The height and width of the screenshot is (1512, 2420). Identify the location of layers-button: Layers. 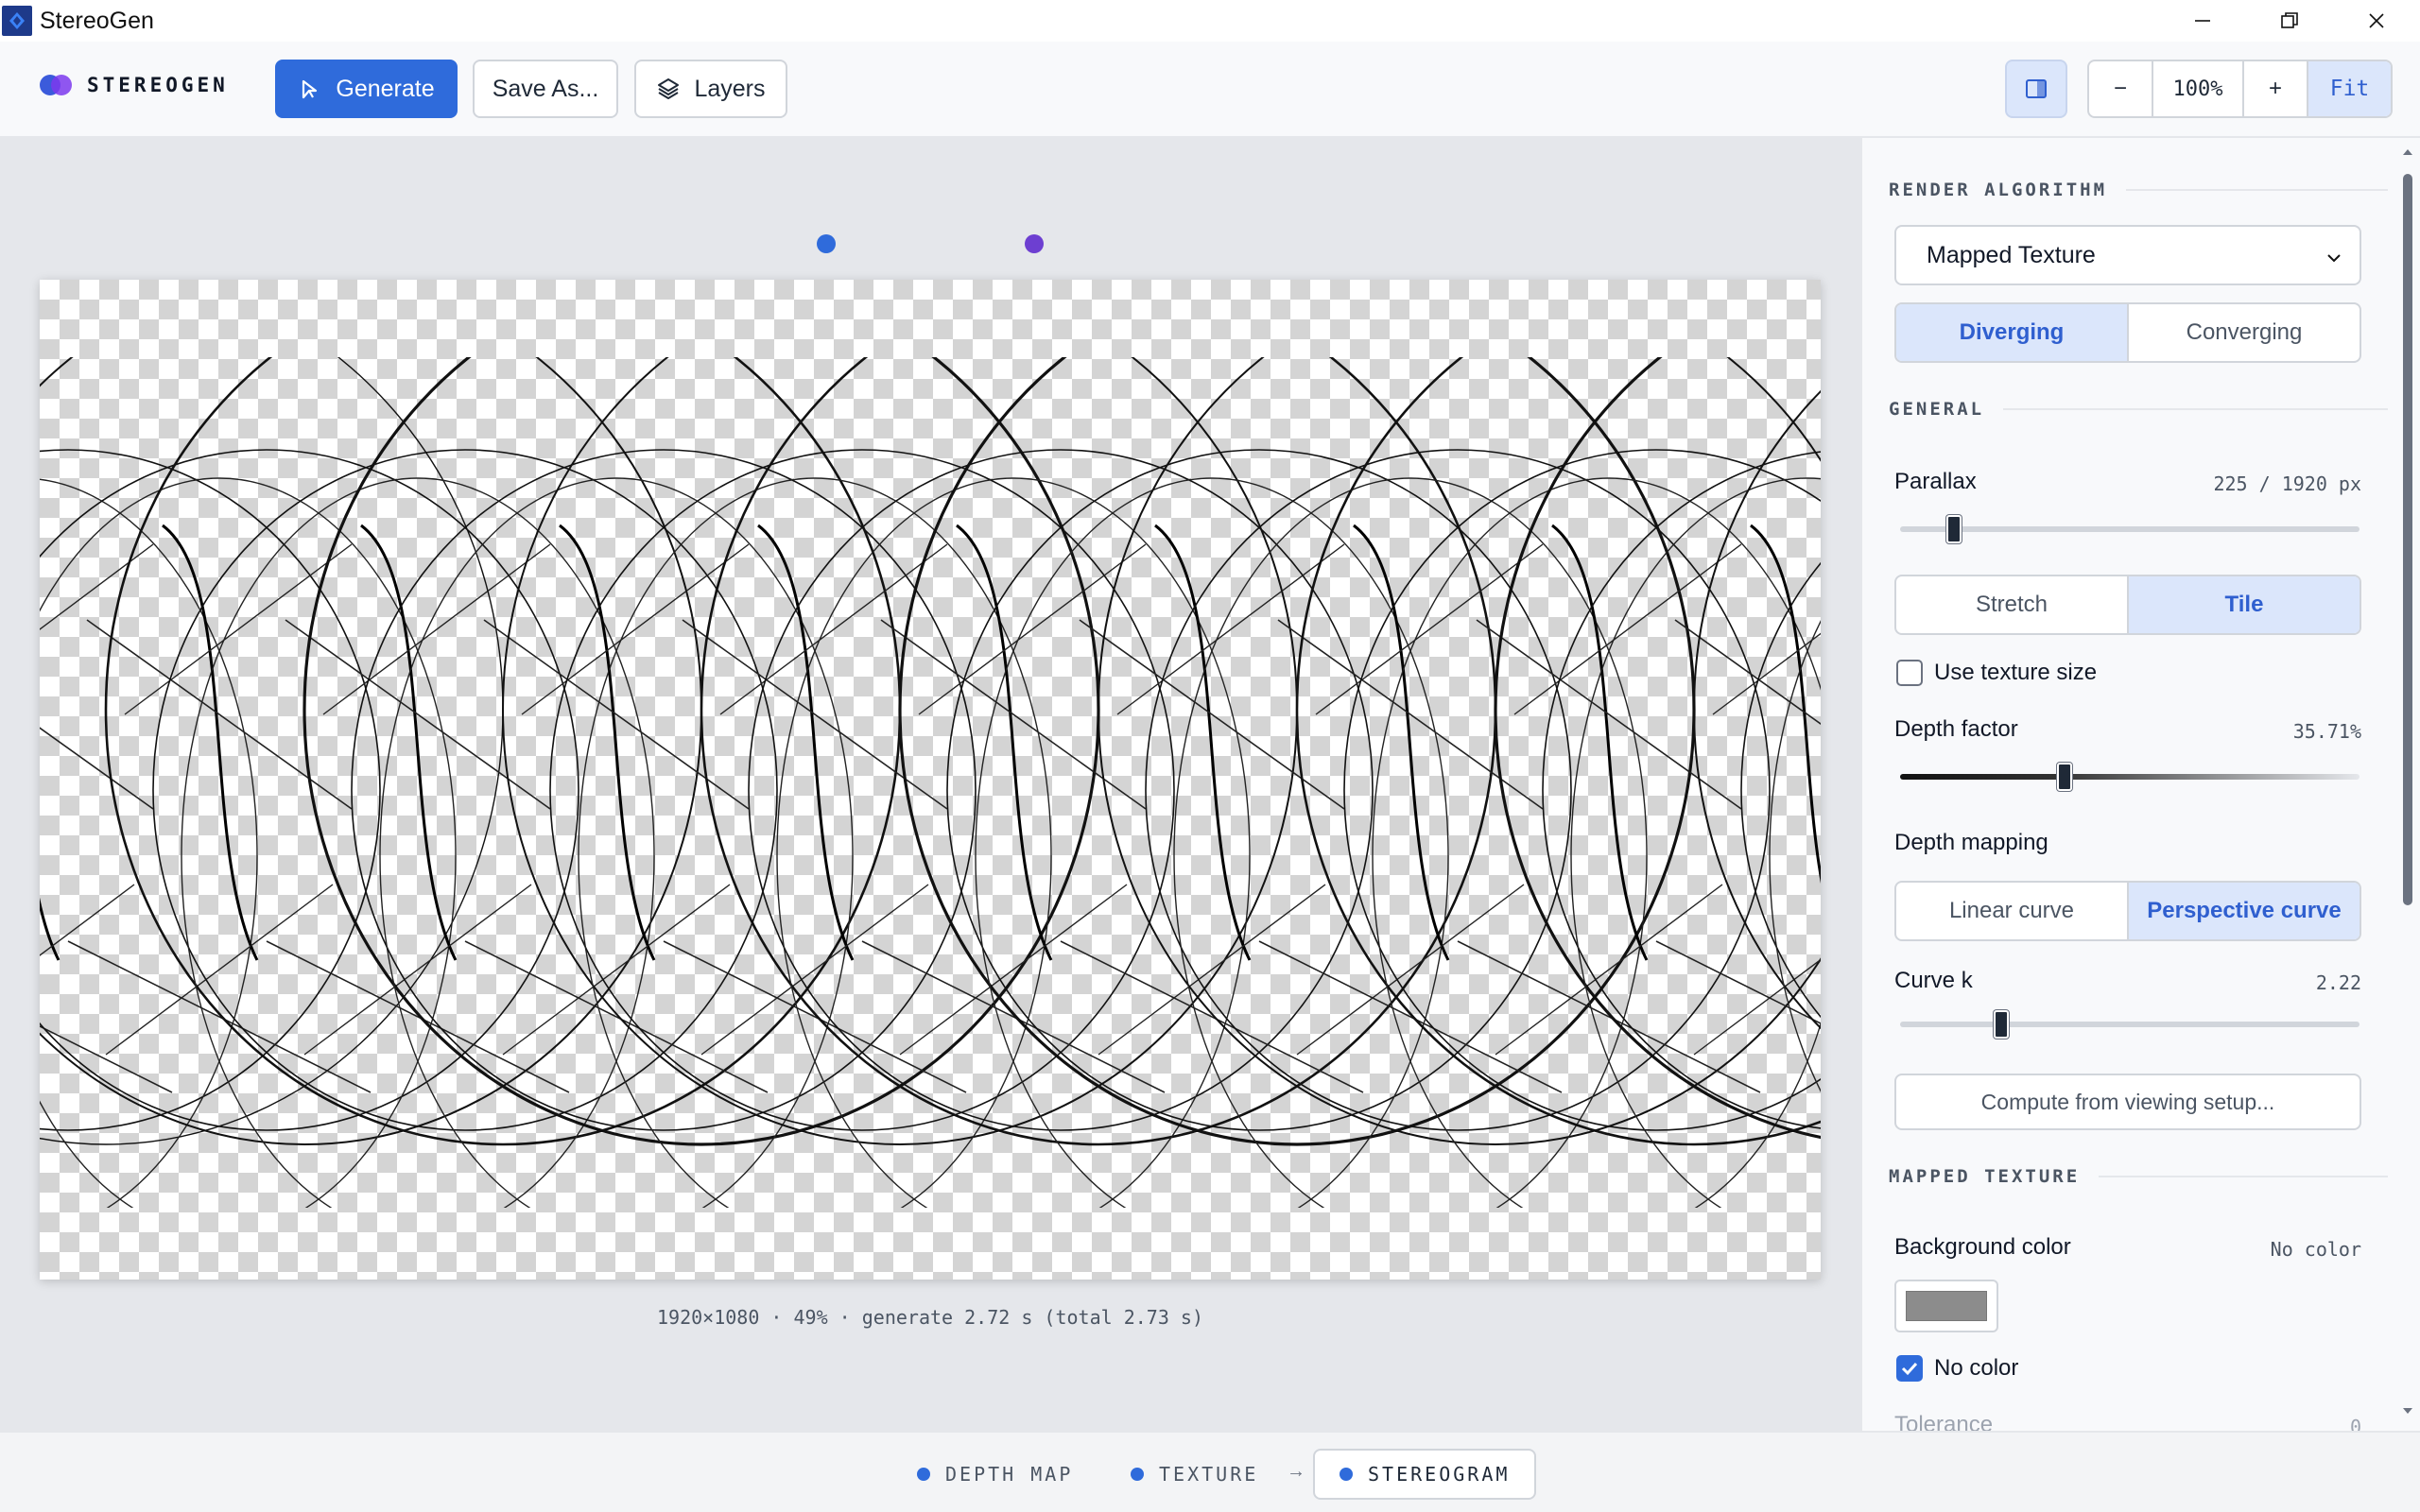
(710, 89).